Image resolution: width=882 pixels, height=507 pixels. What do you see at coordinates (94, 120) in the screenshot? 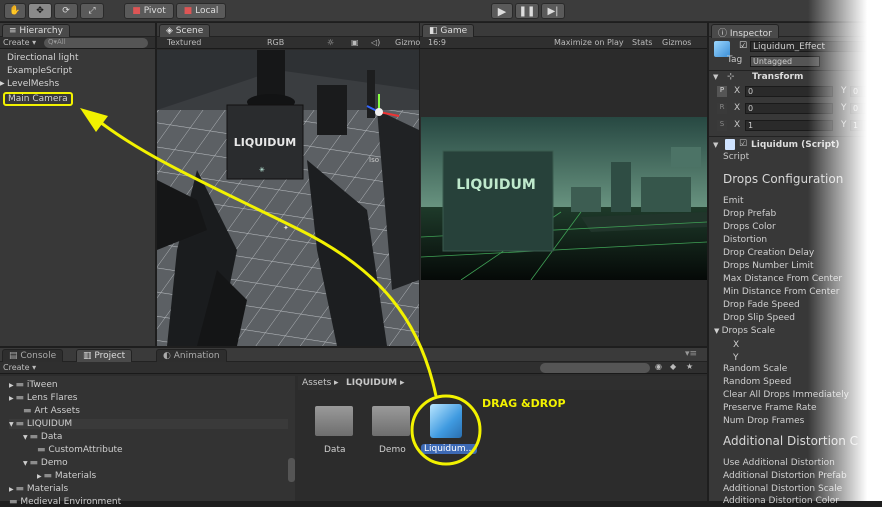
I see `drag-arrow-head` at bounding box center [94, 120].